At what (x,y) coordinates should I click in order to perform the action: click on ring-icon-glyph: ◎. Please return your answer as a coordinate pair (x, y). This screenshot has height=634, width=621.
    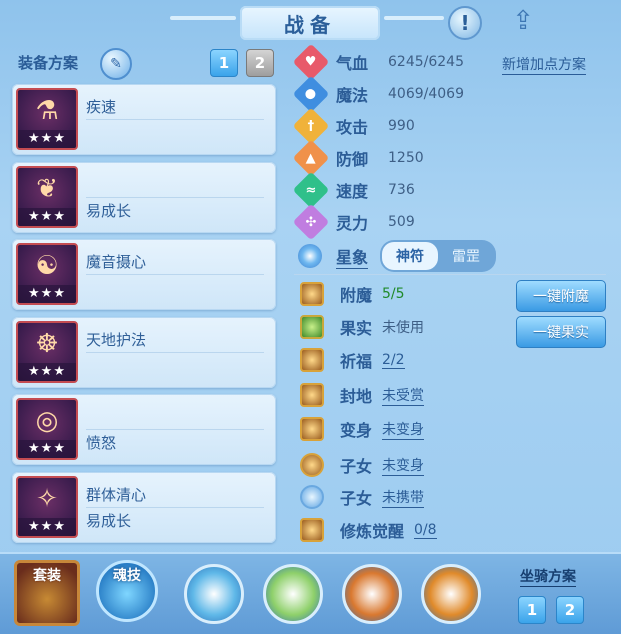
    Looking at the image, I should click on (47, 421).